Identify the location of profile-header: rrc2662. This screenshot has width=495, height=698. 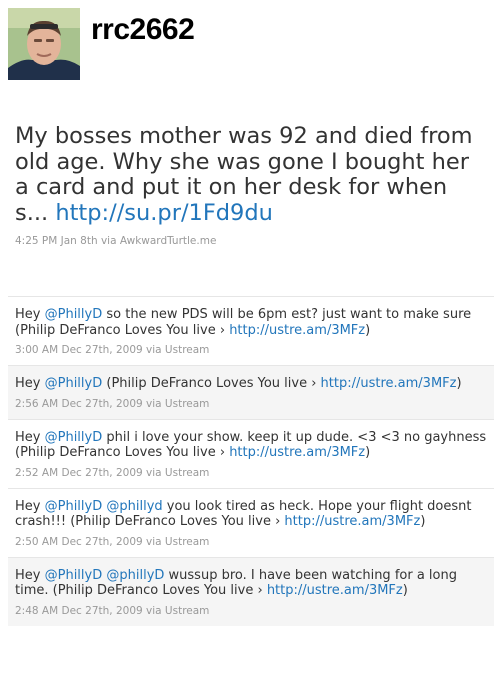
(247, 40).